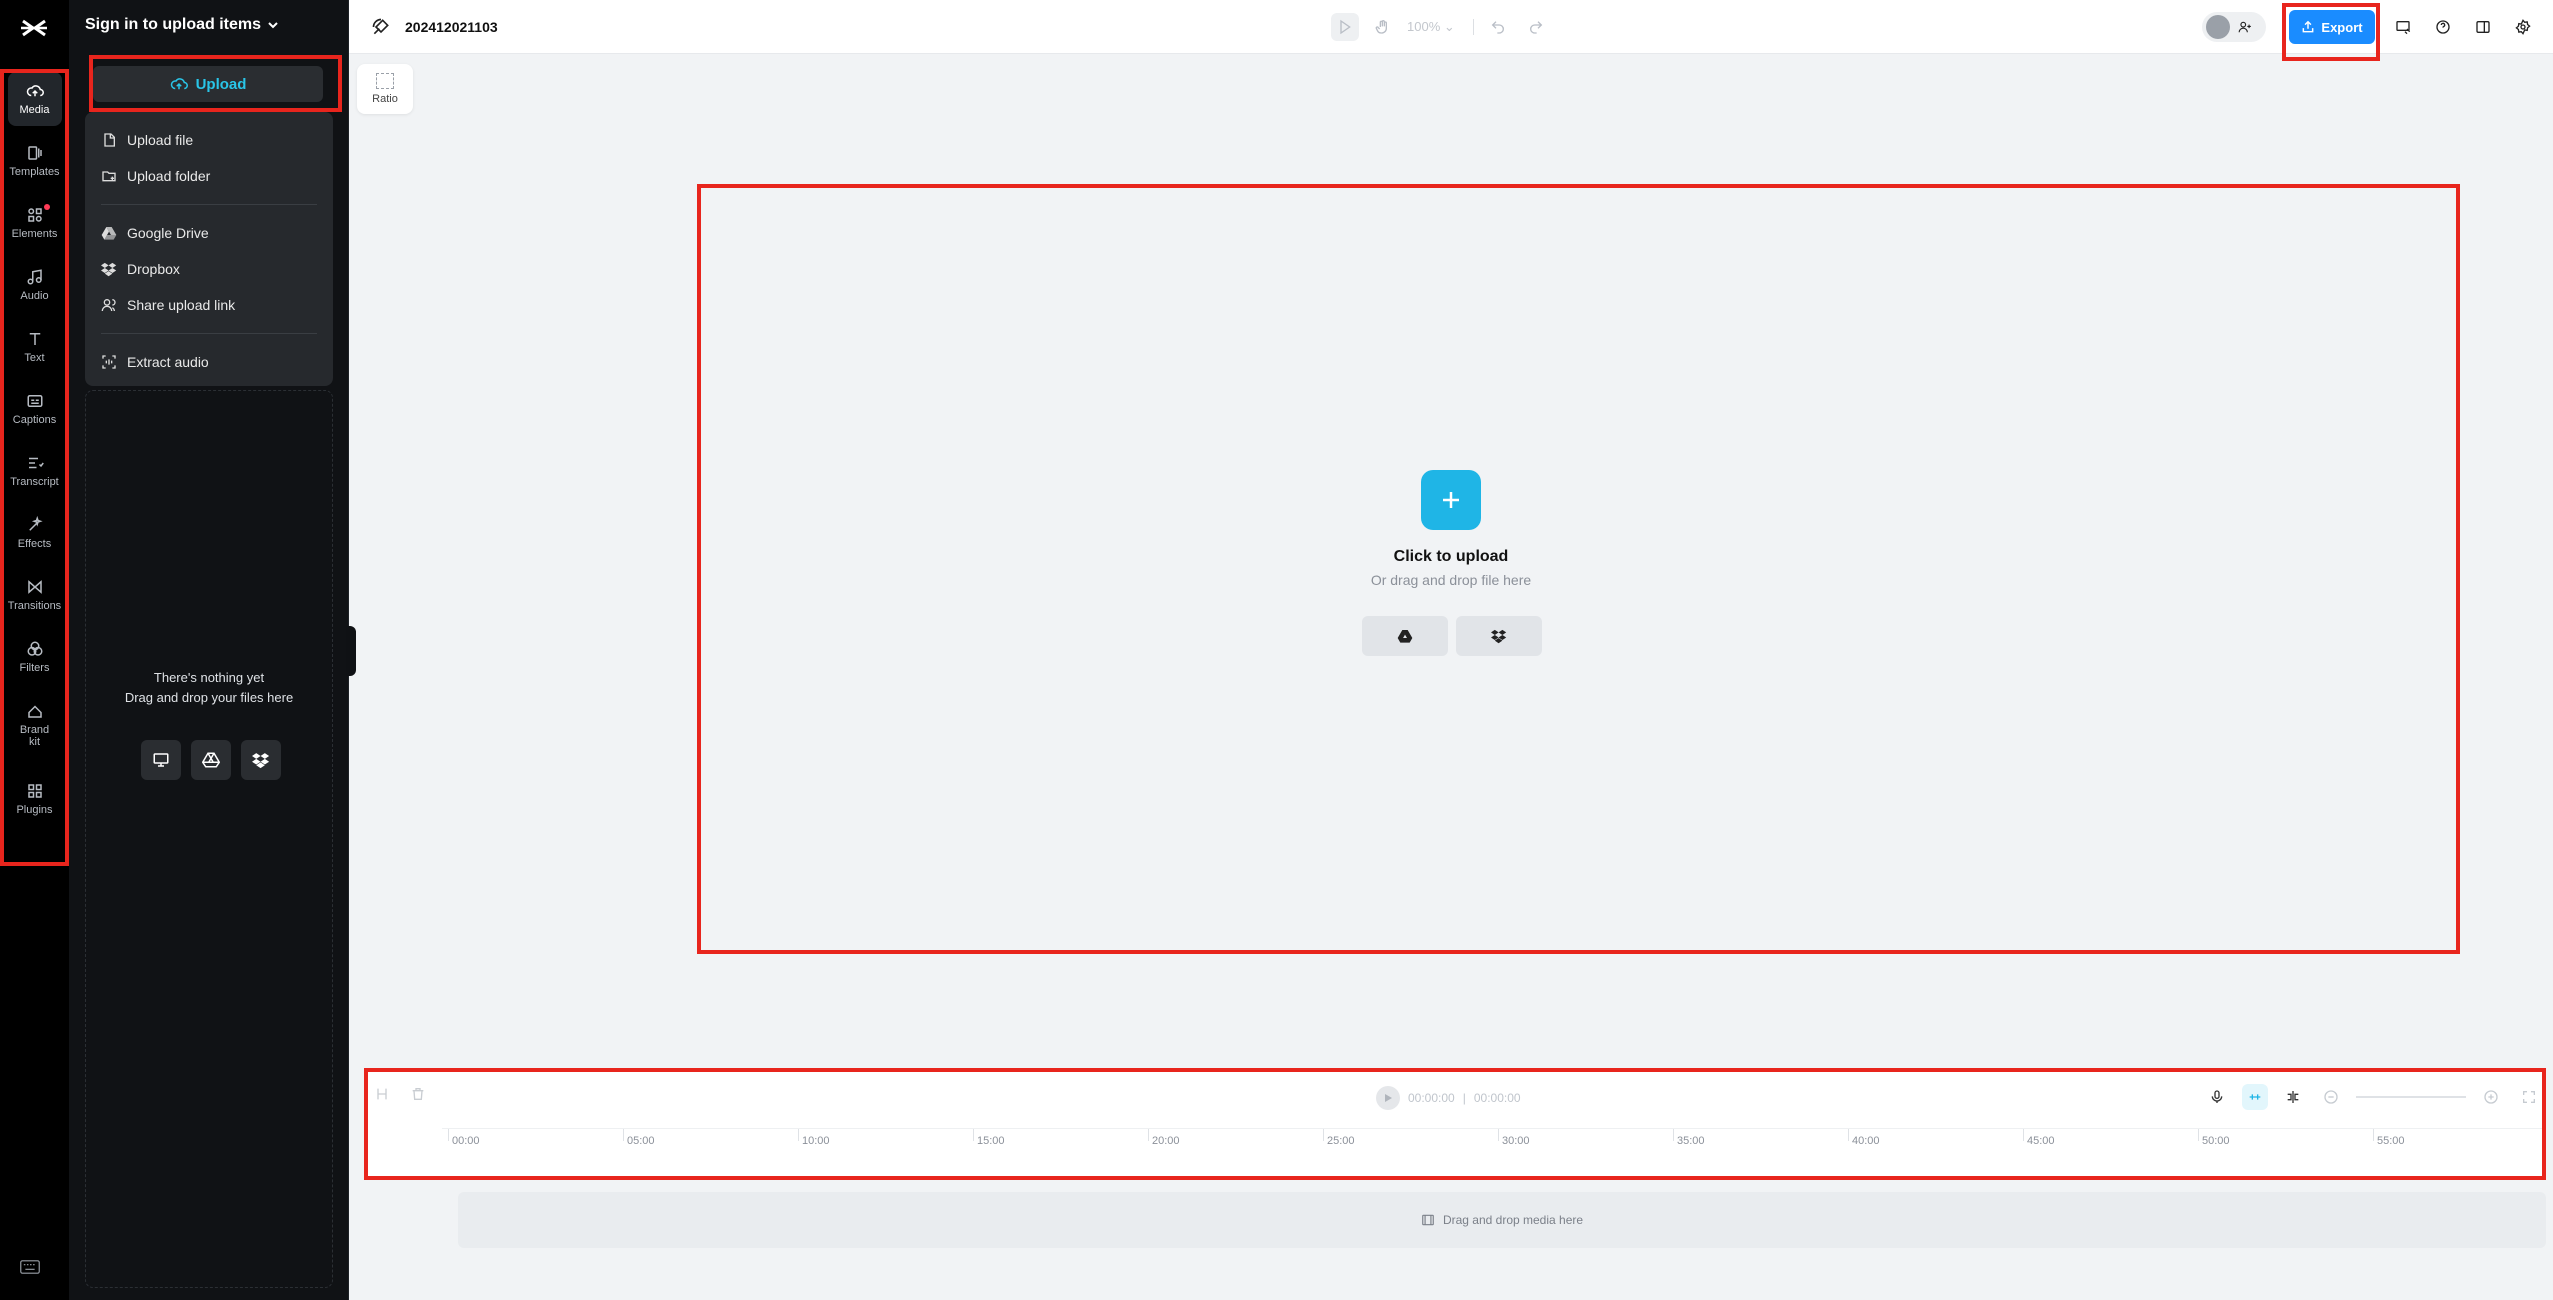 The image size is (2553, 1300). Describe the element at coordinates (181, 305) in the screenshot. I see `menu-item-label: Share upload link` at that location.